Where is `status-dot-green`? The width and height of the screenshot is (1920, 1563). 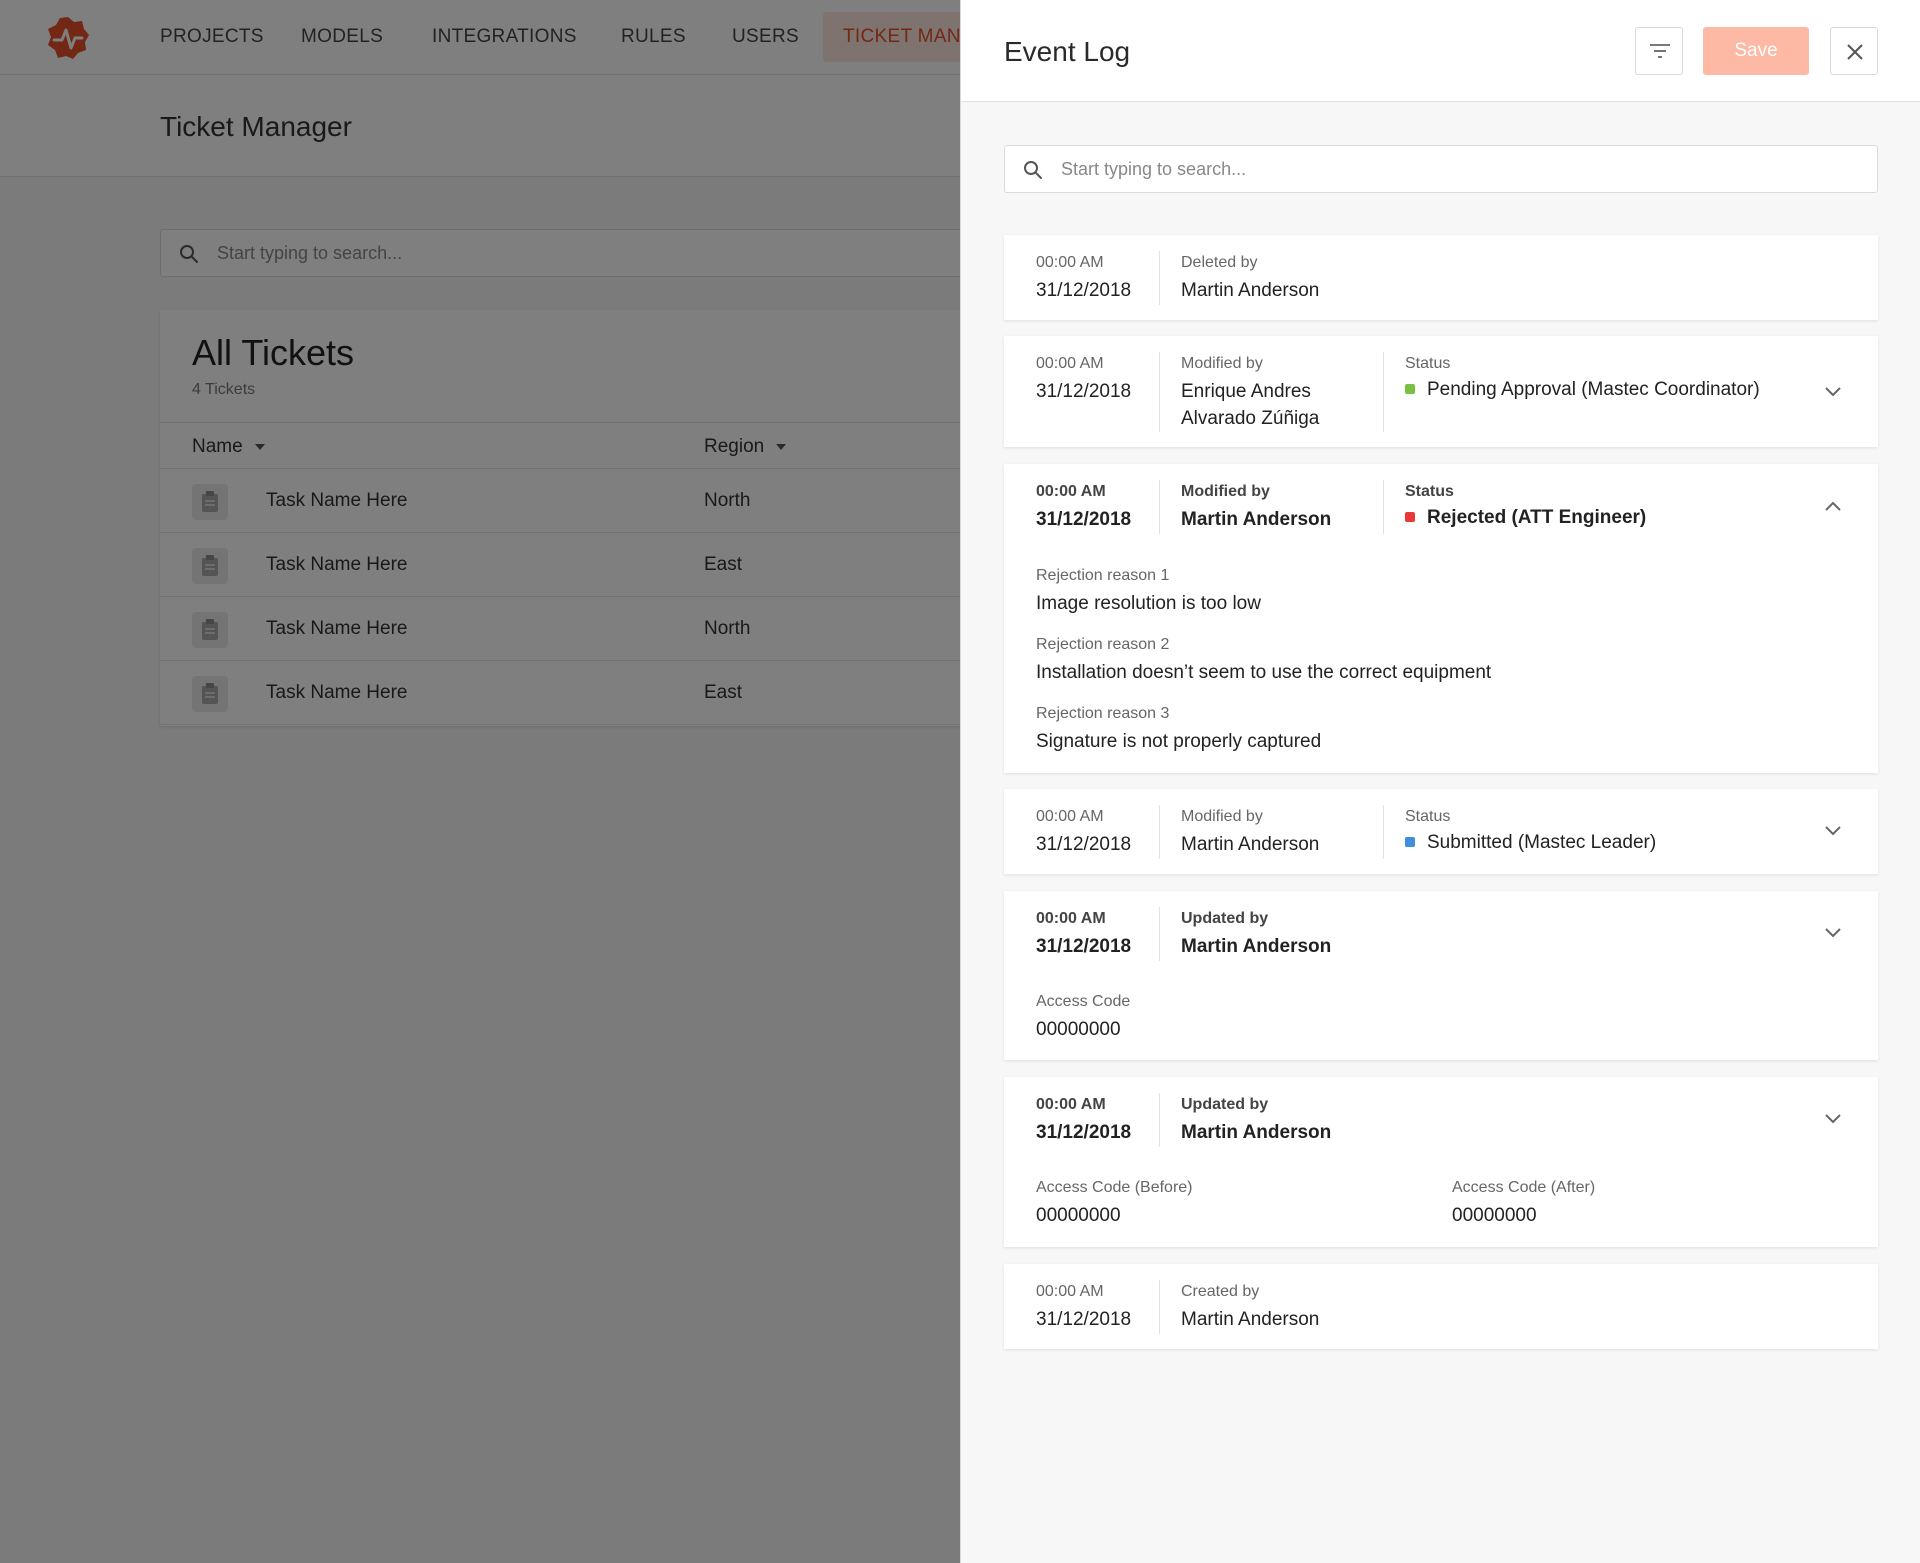 status-dot-green is located at coordinates (1410, 389).